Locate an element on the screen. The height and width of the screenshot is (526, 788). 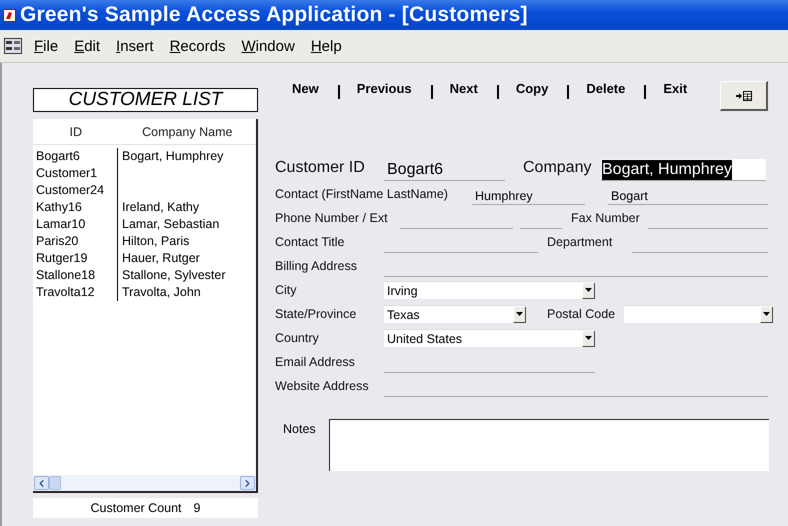
country-combo: United States is located at coordinates (489, 338).